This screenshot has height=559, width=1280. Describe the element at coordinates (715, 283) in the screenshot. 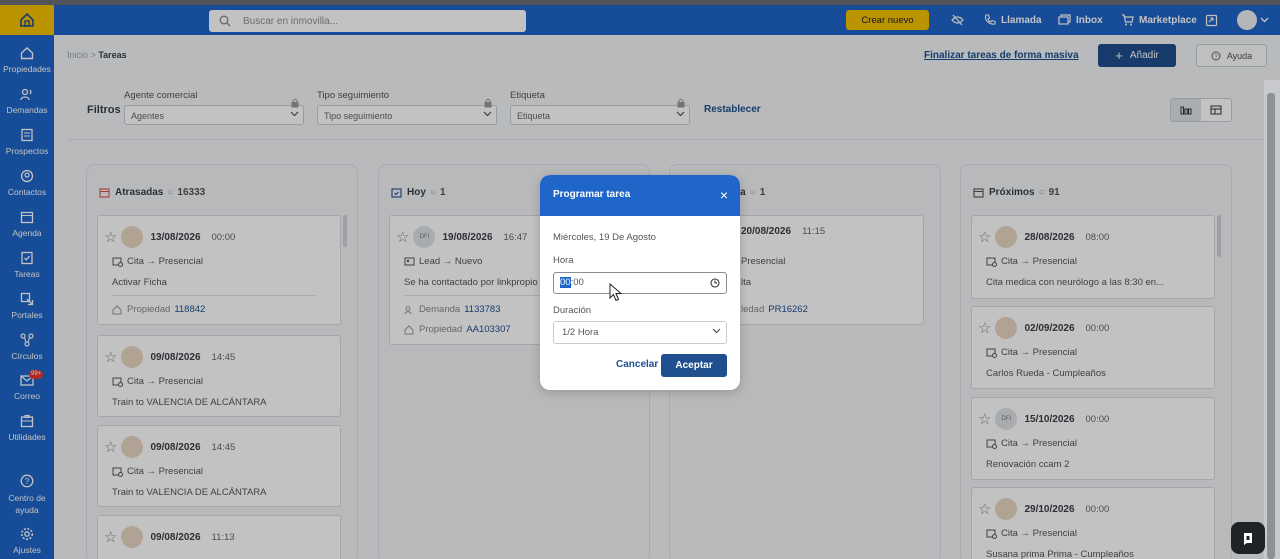

I see `clock-icon` at that location.